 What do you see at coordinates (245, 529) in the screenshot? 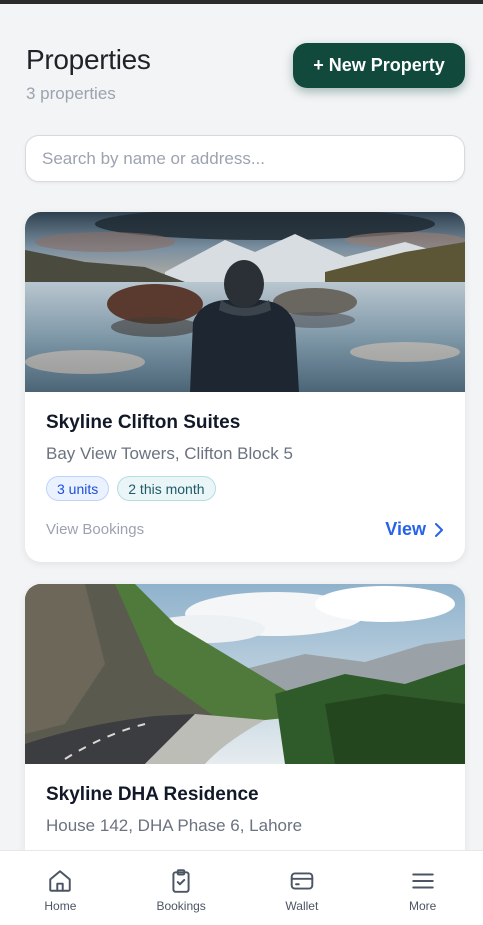
I see `card-footer: View Bookings View` at bounding box center [245, 529].